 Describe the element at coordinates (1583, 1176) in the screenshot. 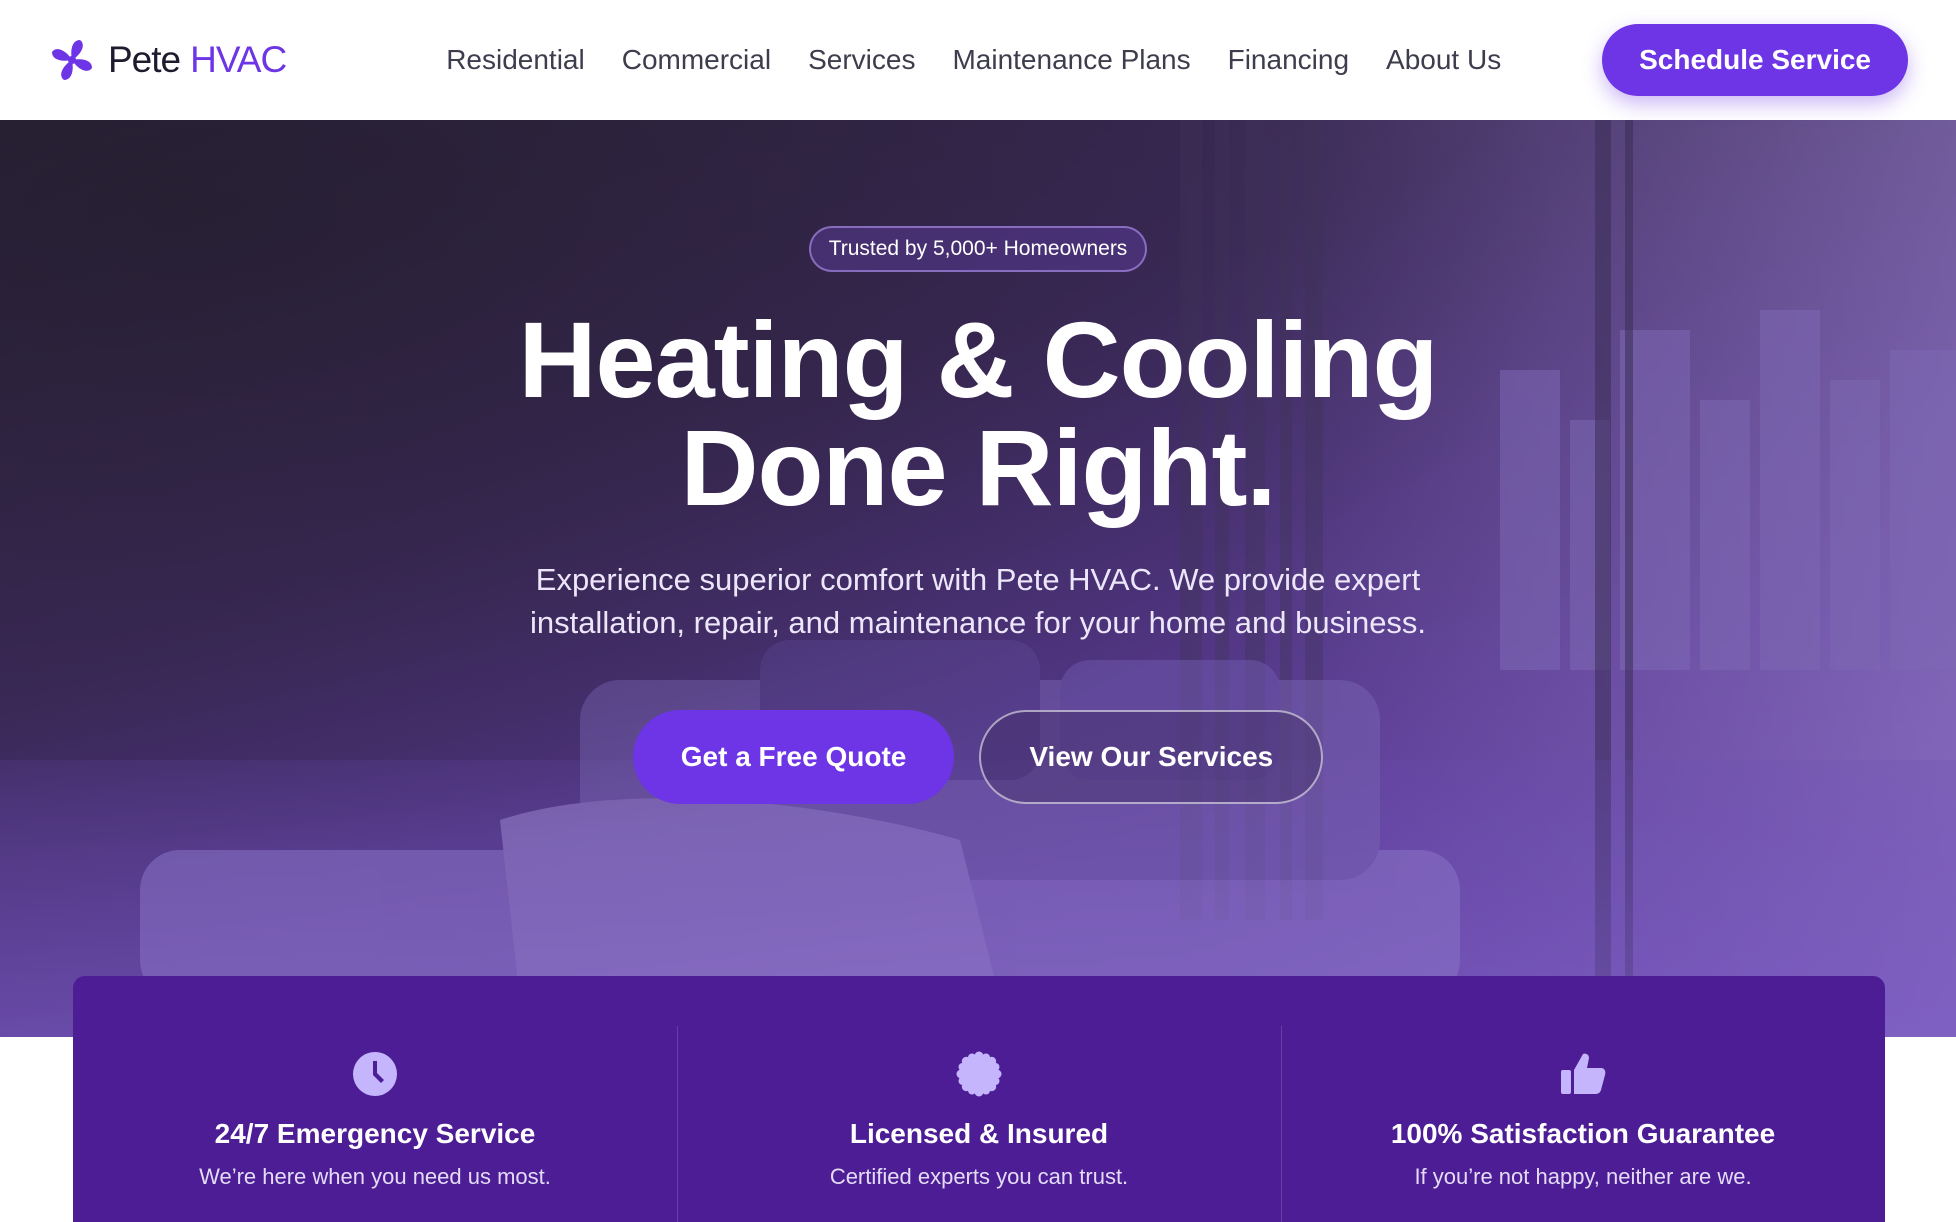

I see `feature-description: If you’re not happy, neither are we.` at that location.